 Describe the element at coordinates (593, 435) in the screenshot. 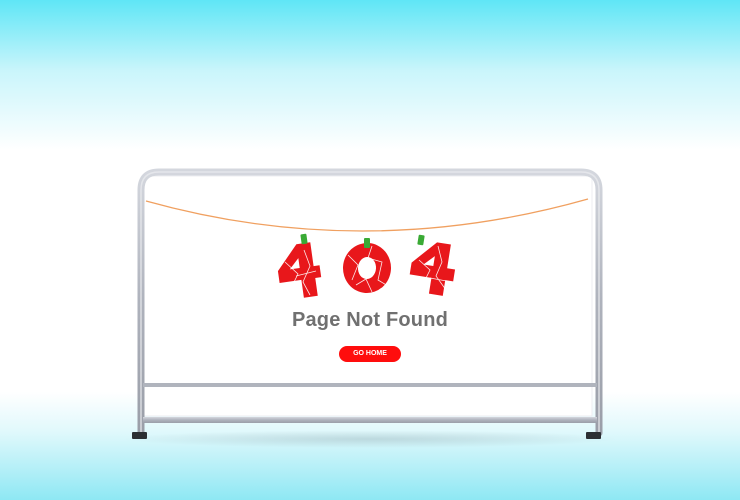

I see `barrier-foot-right` at that location.